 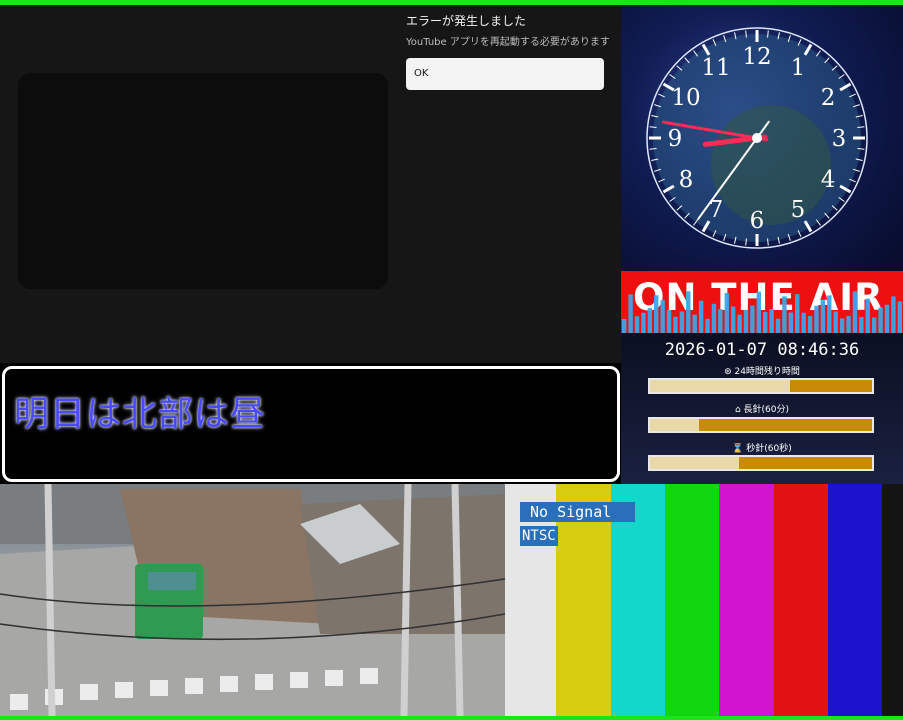 What do you see at coordinates (203, 181) in the screenshot?
I see `video-placeholder` at bounding box center [203, 181].